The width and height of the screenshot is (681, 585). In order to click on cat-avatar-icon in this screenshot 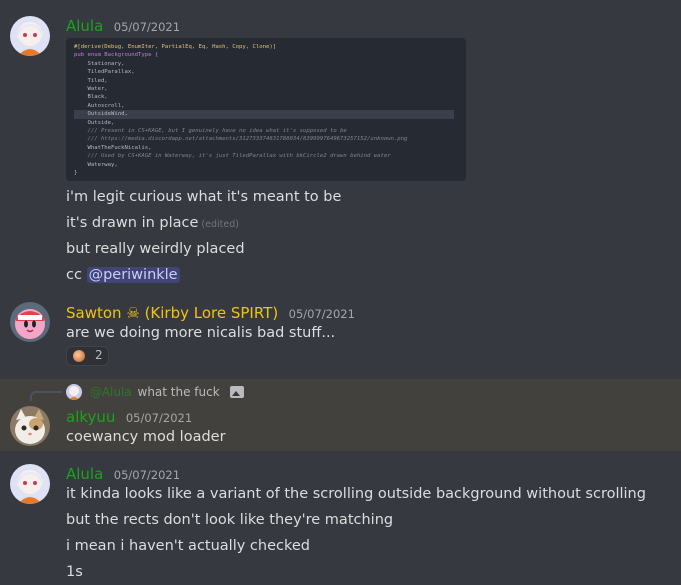, I will do `click(30, 426)`.